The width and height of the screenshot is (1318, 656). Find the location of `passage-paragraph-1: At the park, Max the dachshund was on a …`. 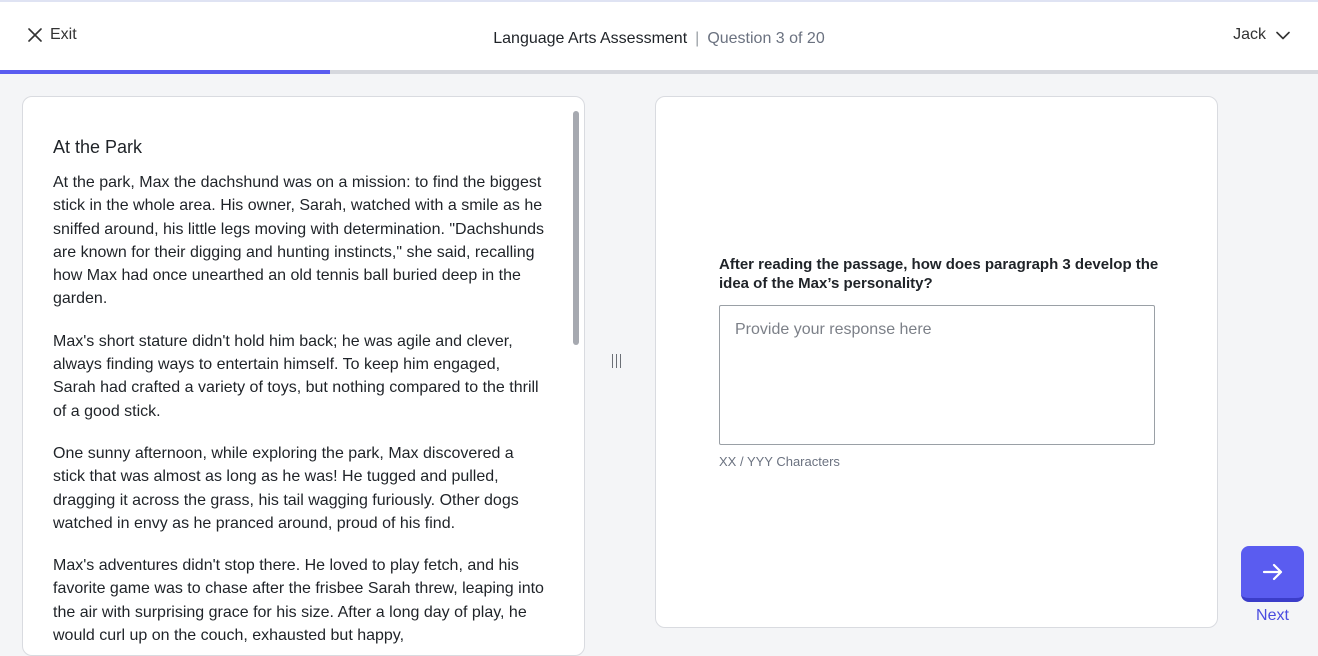

passage-paragraph-1: At the park, Max the dachshund was on a … is located at coordinates (298, 241).